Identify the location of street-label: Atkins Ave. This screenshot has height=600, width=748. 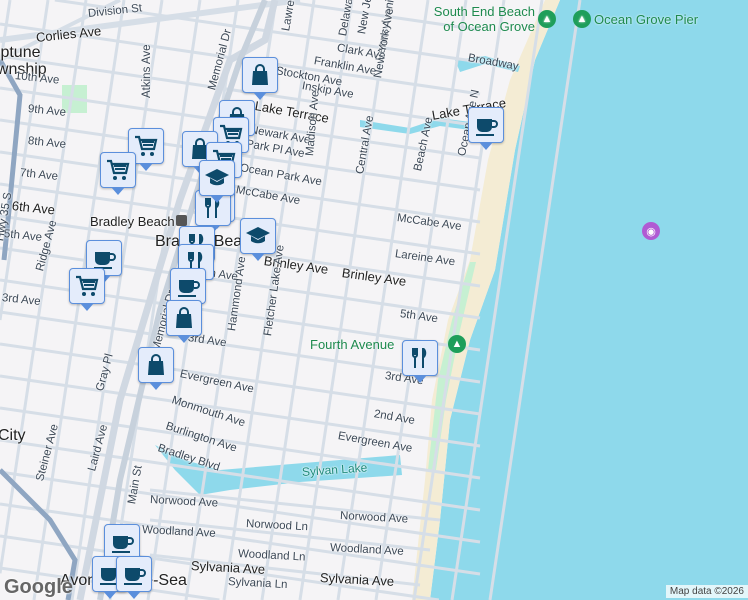
(147, 71).